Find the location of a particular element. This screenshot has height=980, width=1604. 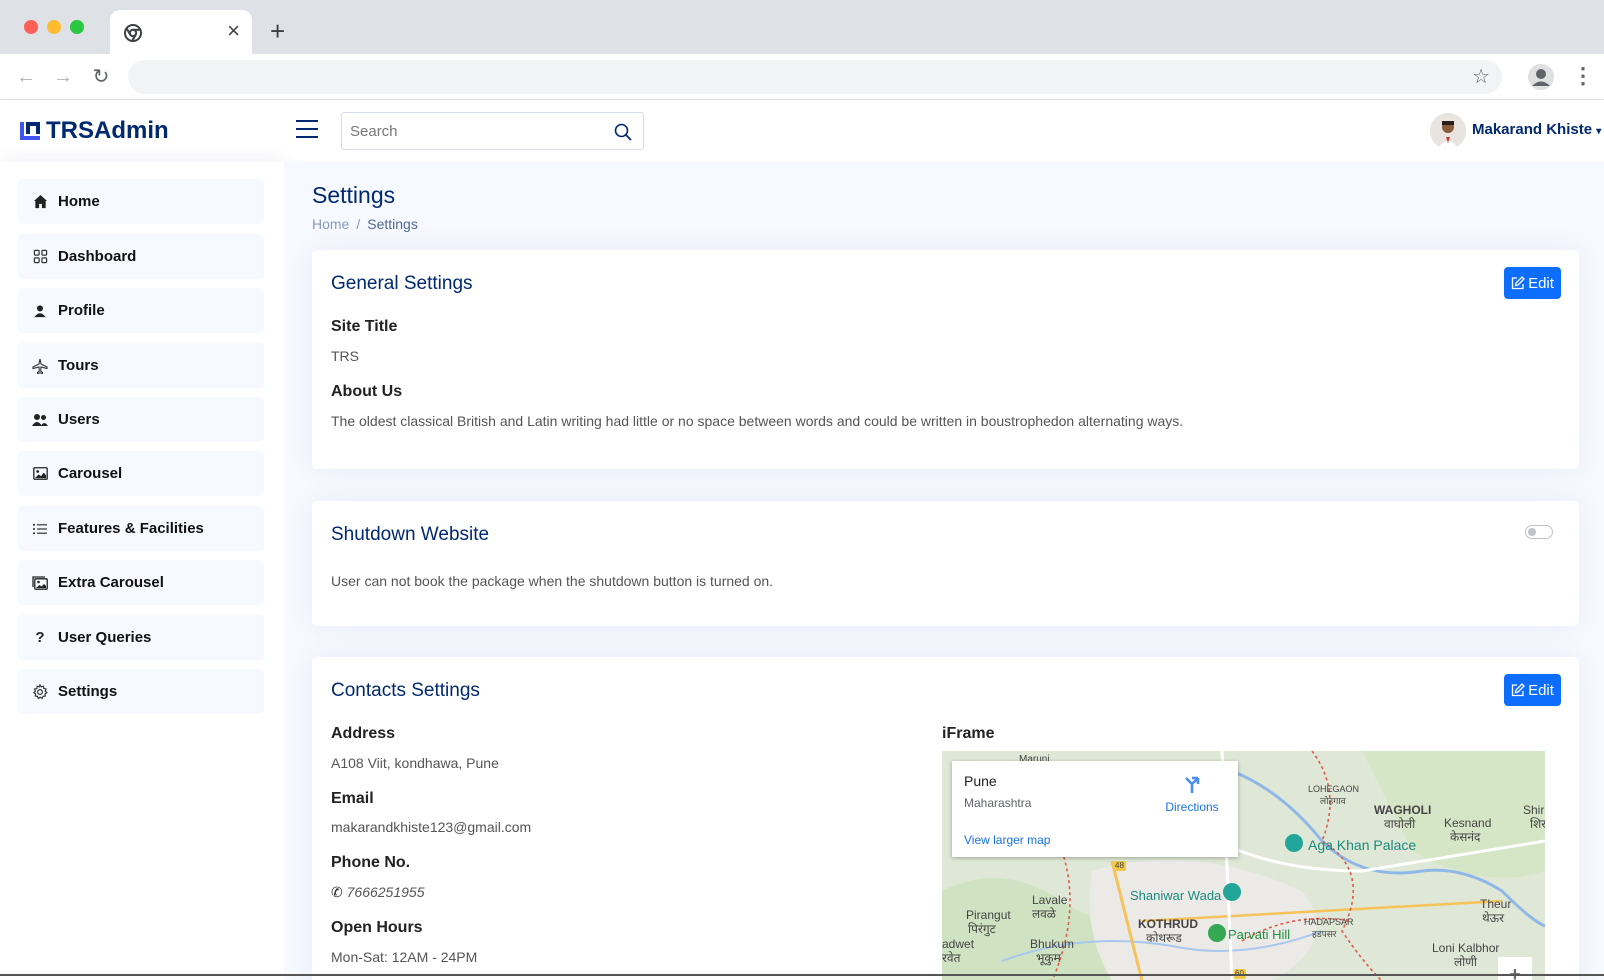

address-label: Address is located at coordinates (363, 733).